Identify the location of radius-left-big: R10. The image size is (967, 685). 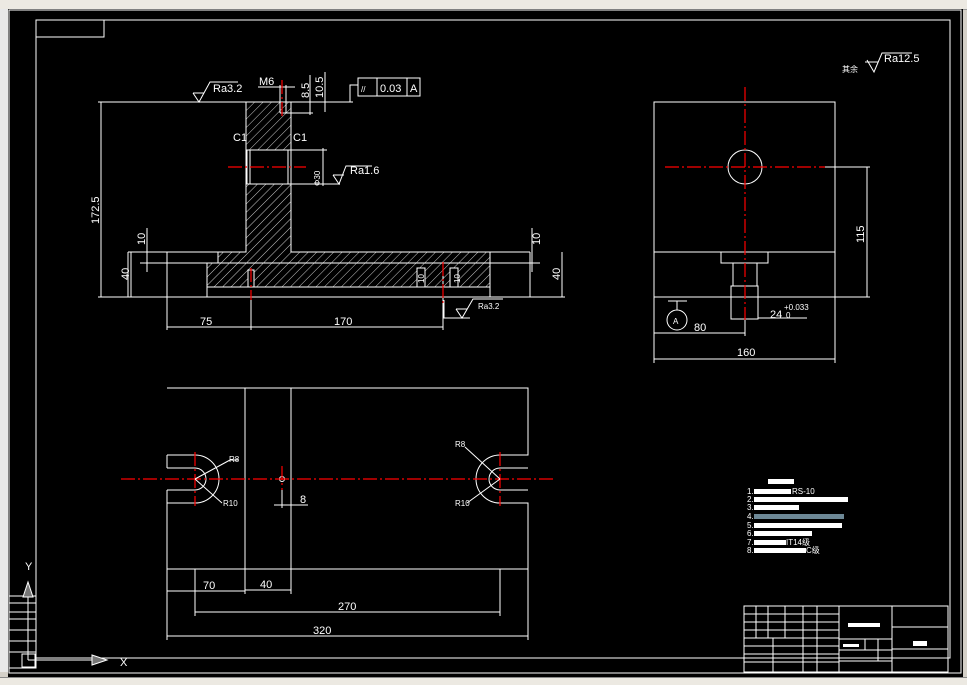
(230, 503).